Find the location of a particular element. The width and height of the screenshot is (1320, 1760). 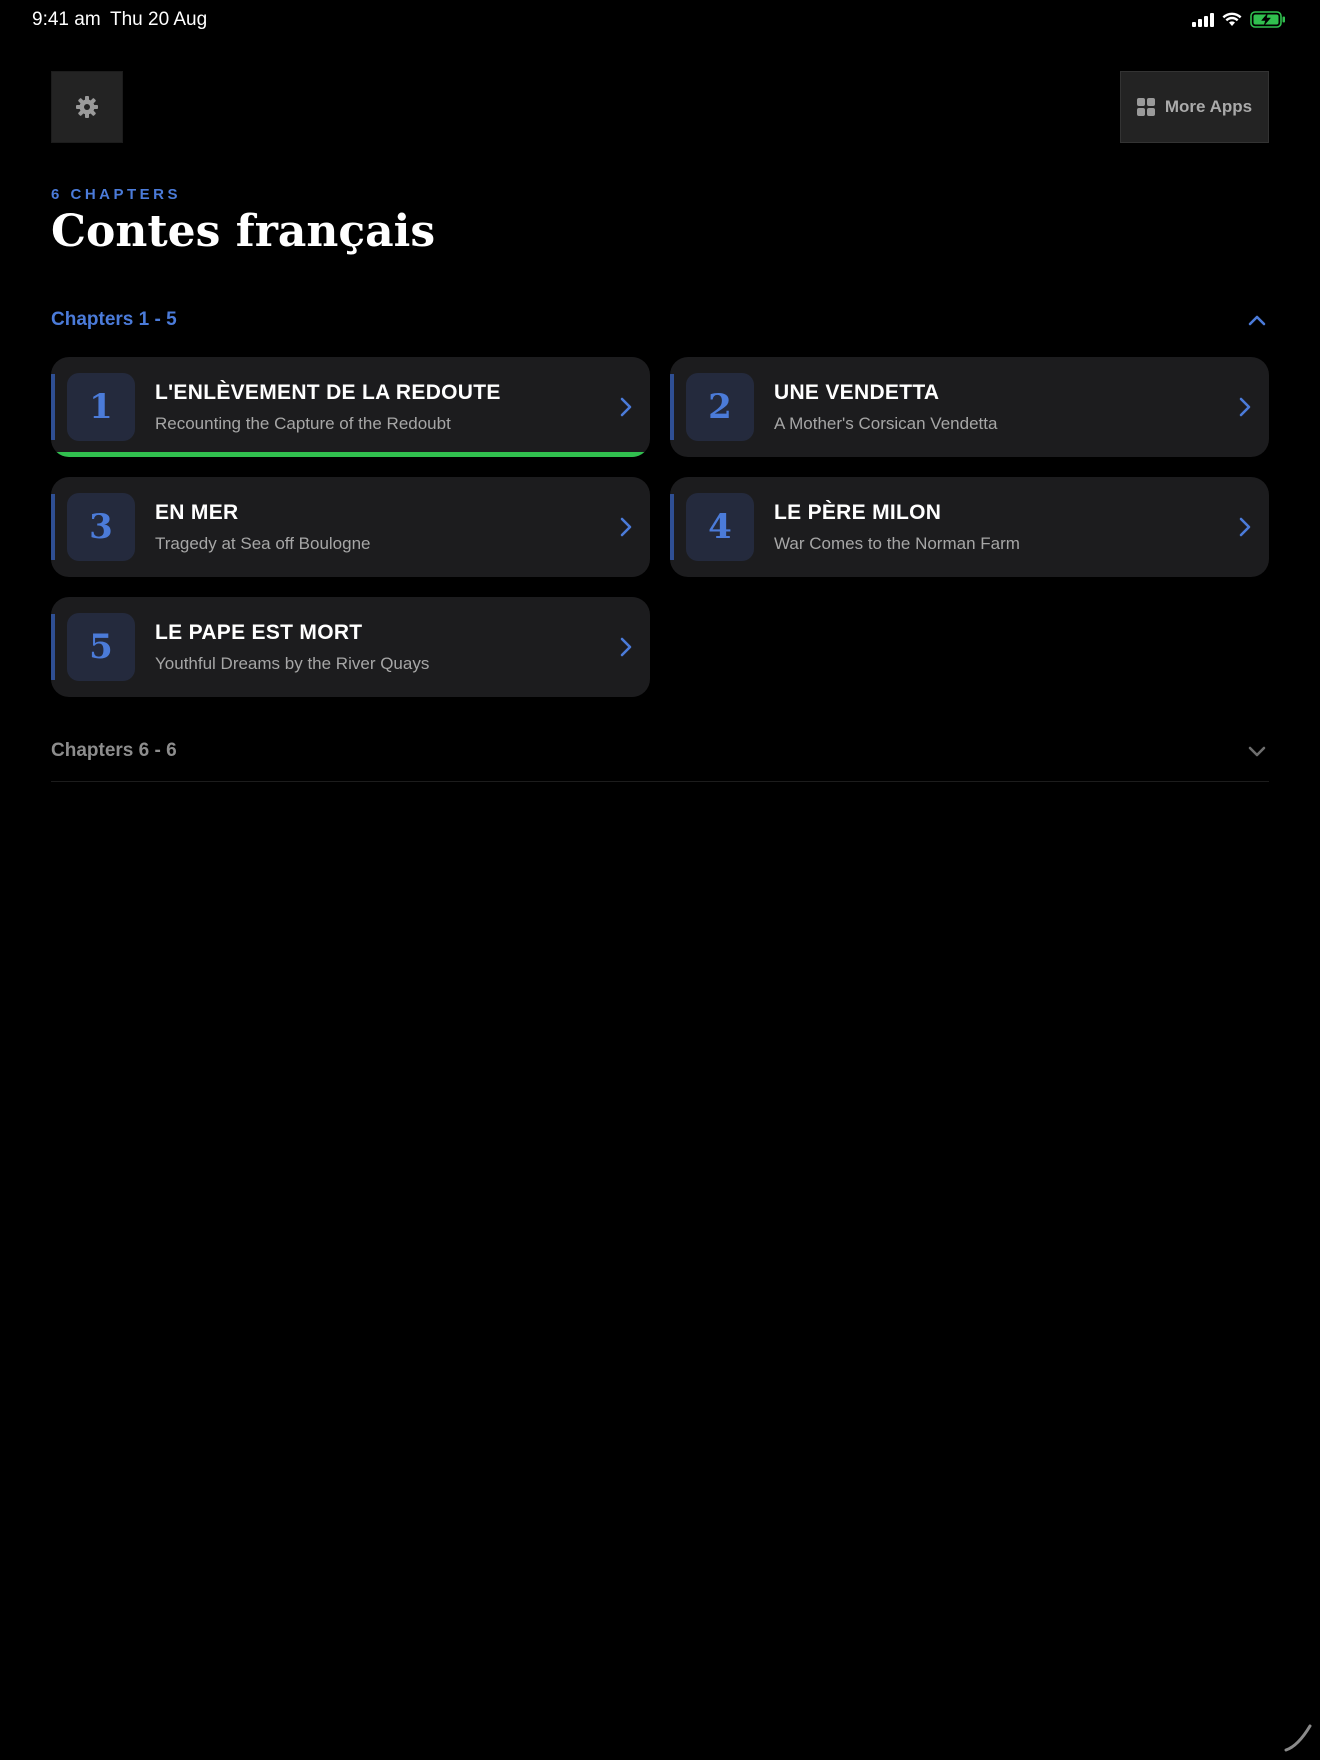

grid-icon is located at coordinates (1145, 107).